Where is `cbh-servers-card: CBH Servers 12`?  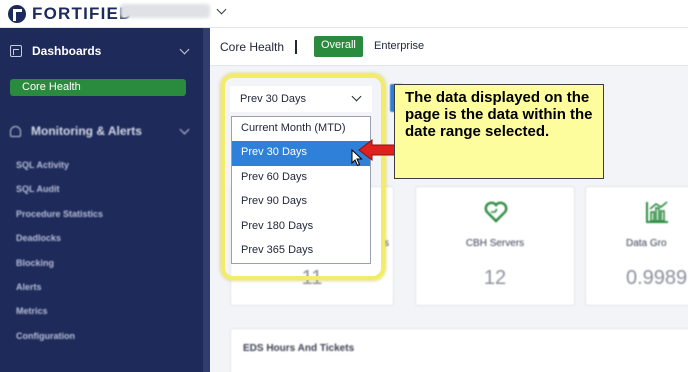
cbh-servers-card: CBH Servers 12 is located at coordinates (495, 246).